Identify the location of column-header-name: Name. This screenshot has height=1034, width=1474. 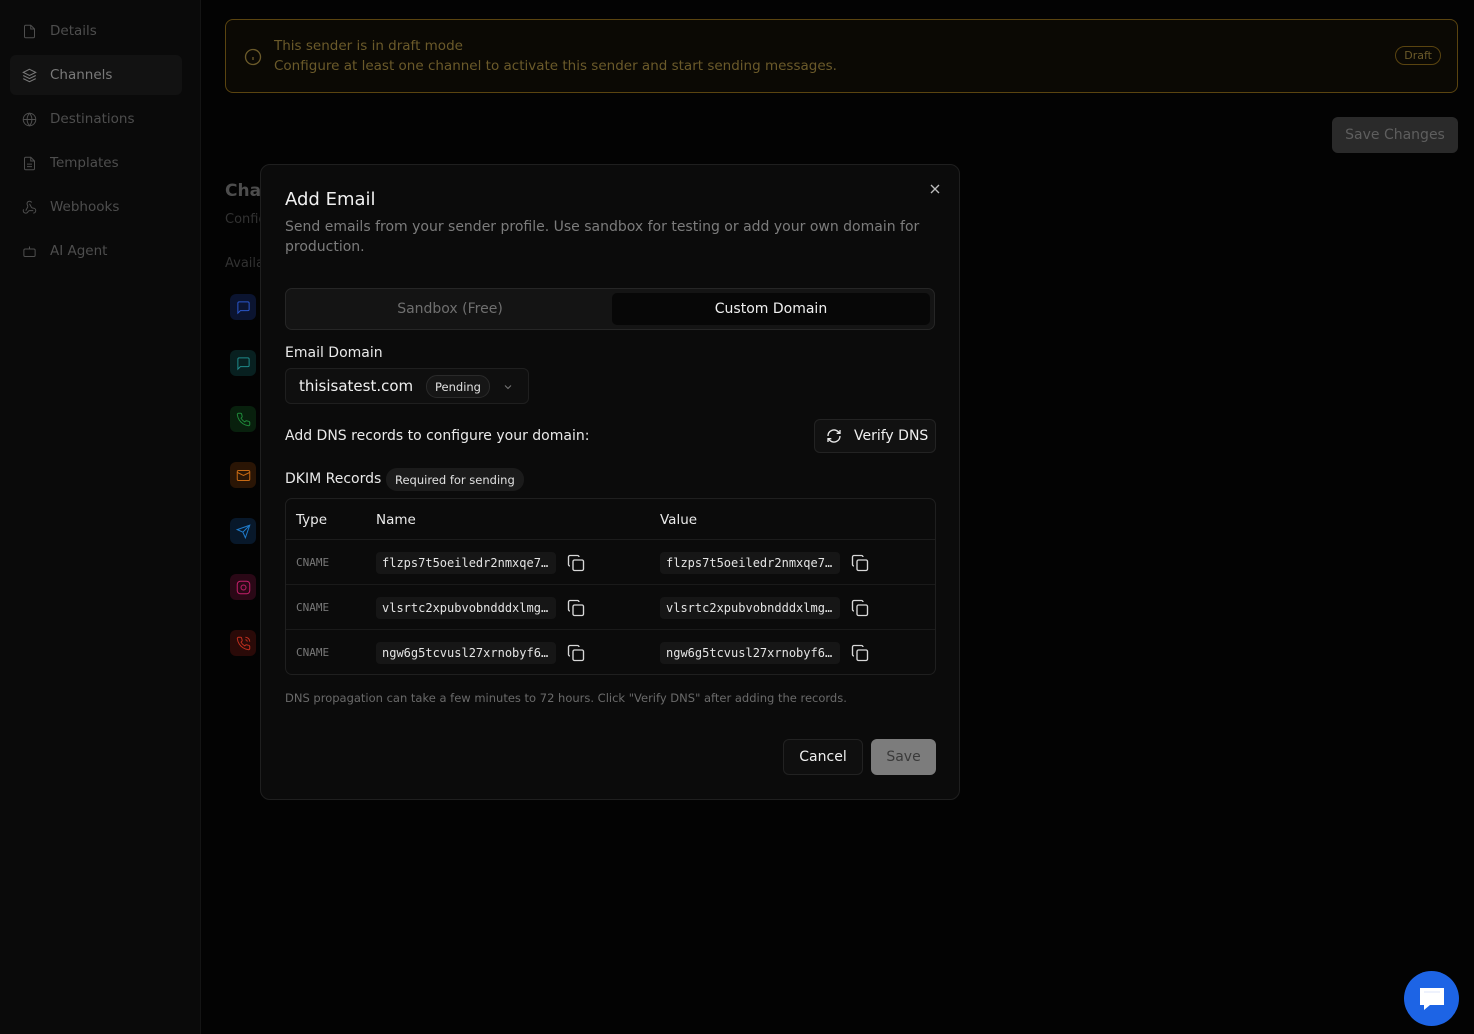
(396, 520).